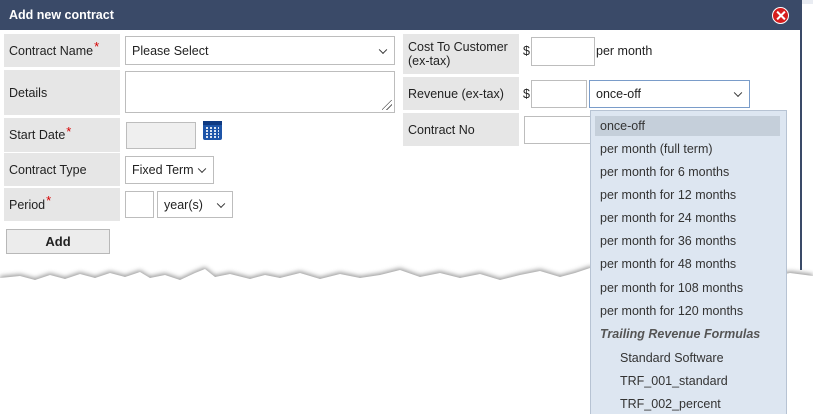  What do you see at coordinates (37, 135) in the screenshot?
I see `start-date-label-text: Start Date` at bounding box center [37, 135].